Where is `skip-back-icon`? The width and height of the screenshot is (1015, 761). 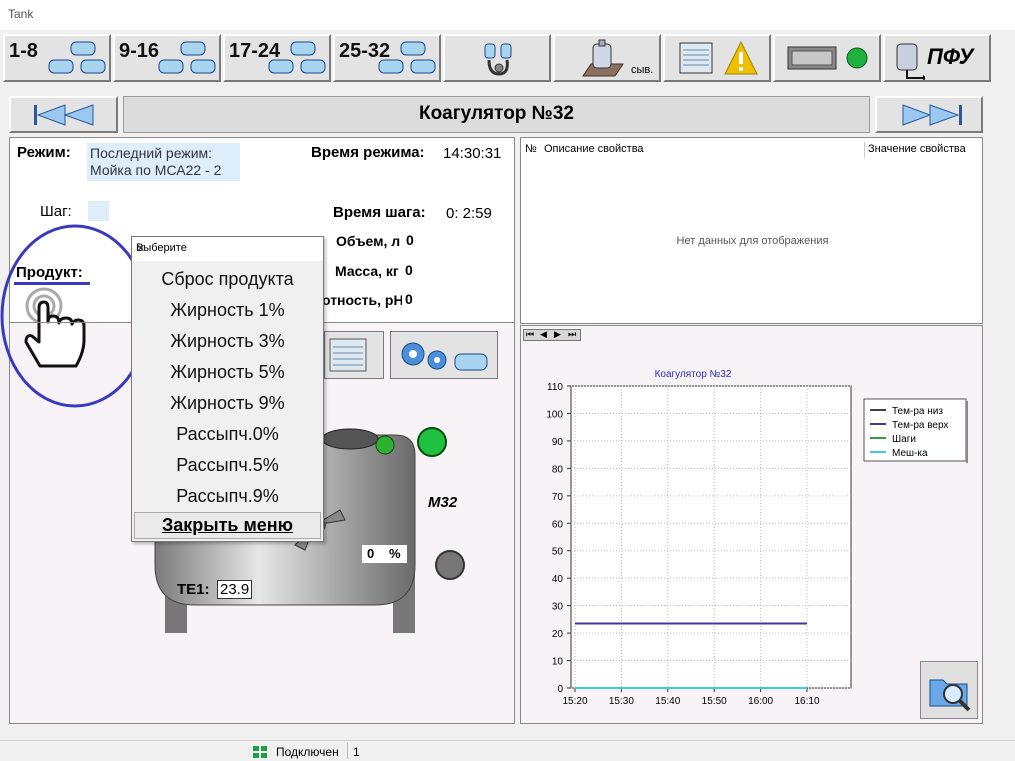 skip-back-icon is located at coordinates (64, 115).